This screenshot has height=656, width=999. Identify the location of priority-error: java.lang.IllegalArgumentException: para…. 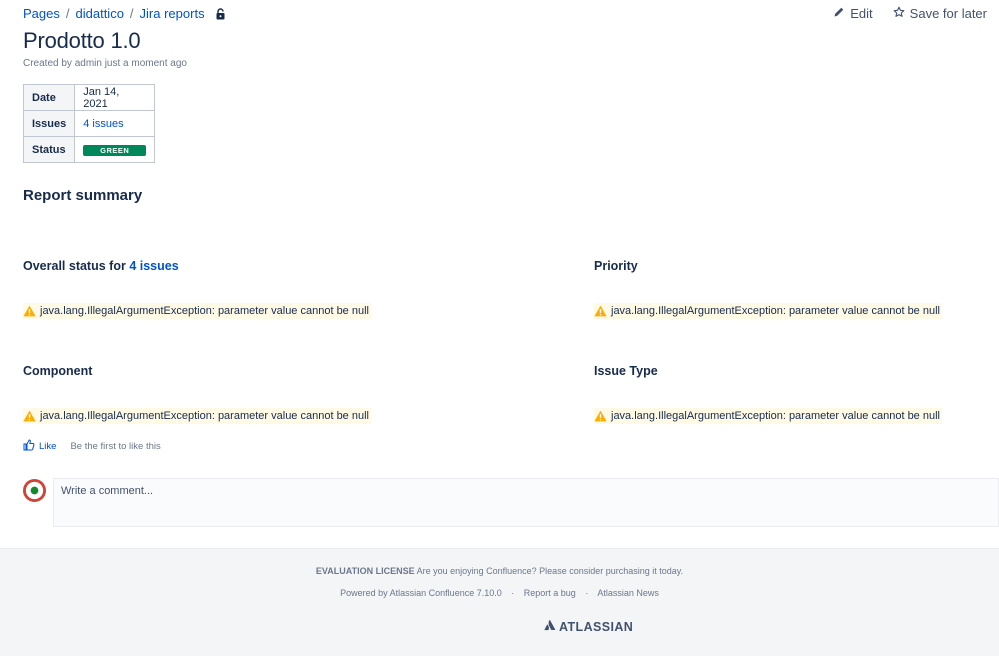
(768, 311).